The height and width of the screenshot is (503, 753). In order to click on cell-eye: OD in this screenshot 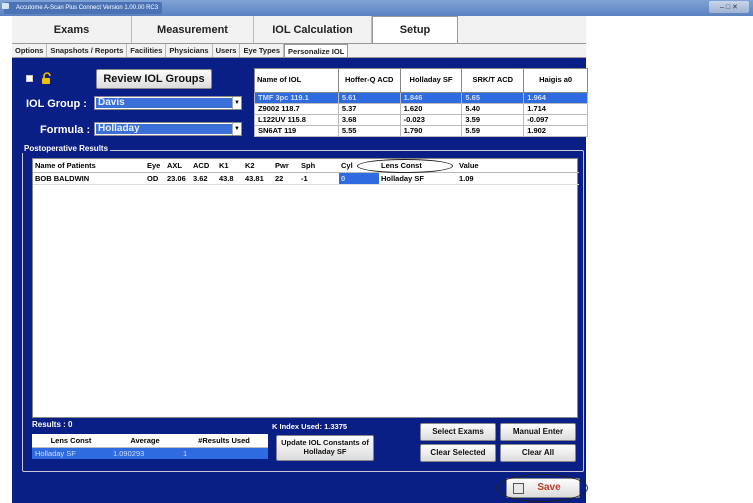, I will do `click(155, 178)`.